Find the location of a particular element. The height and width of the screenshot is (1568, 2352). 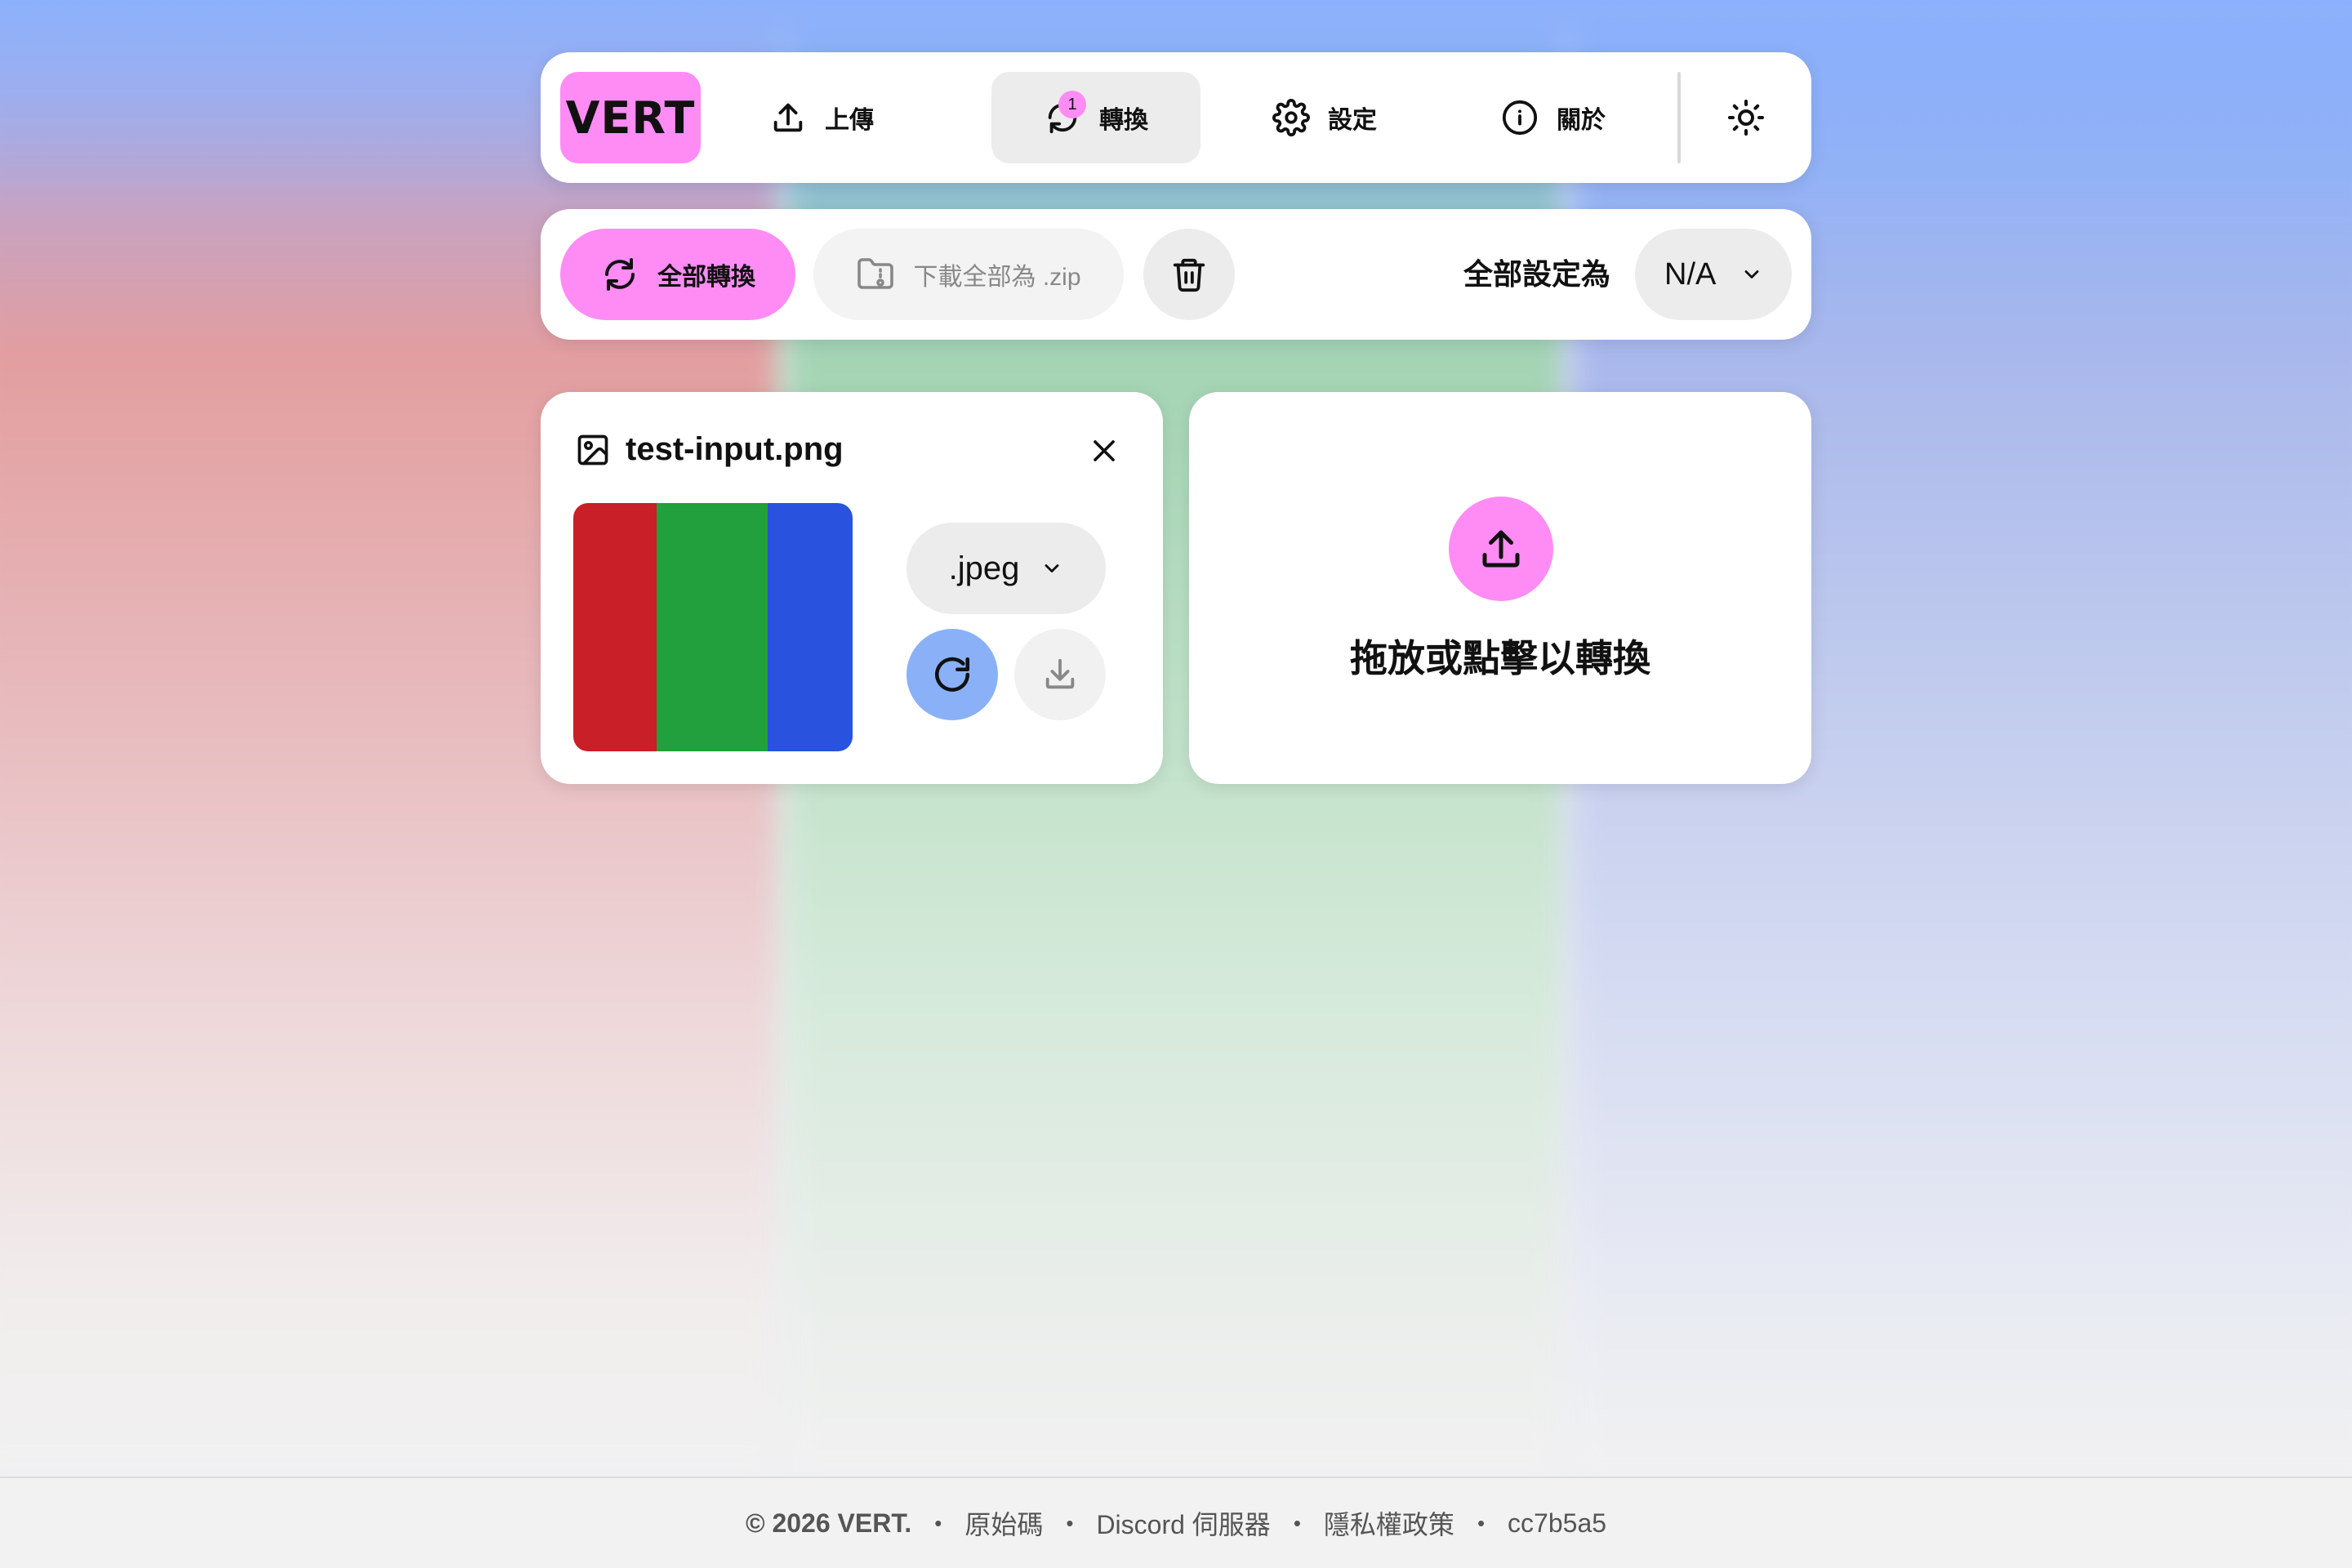

dropzone-card: 拖放或點擊以轉換 is located at coordinates (1500, 588).